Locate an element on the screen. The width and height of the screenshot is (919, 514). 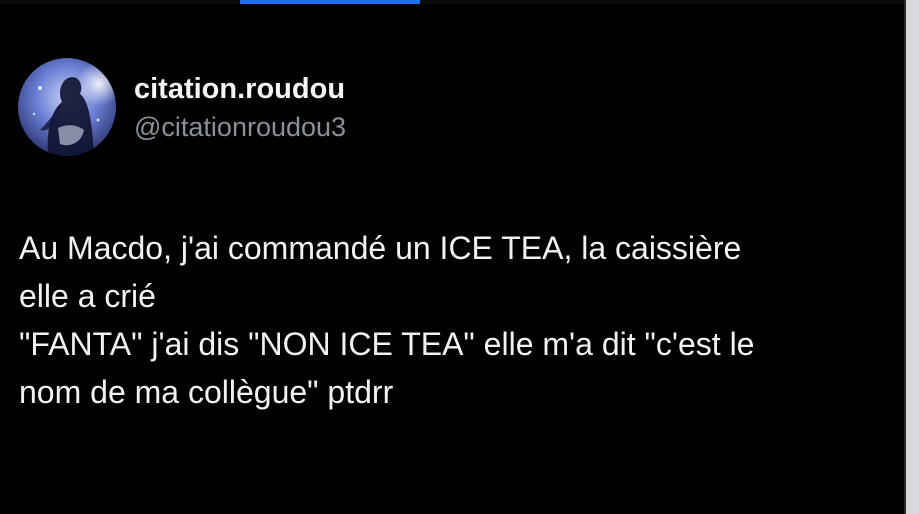
page-scrollbar-edge is located at coordinates (912, 257).